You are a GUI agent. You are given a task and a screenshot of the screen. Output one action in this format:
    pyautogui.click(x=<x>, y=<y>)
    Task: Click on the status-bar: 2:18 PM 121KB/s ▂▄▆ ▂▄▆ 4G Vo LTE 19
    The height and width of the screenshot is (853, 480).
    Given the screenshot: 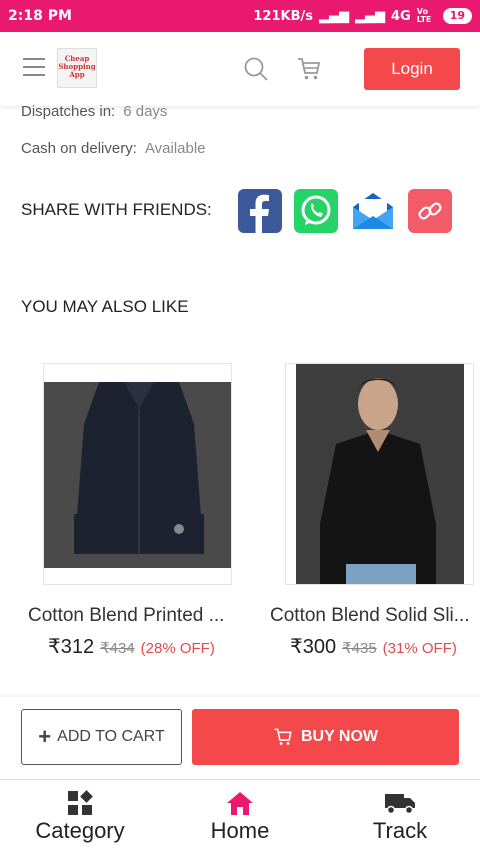 What is the action you would take?
    pyautogui.click(x=240, y=16)
    